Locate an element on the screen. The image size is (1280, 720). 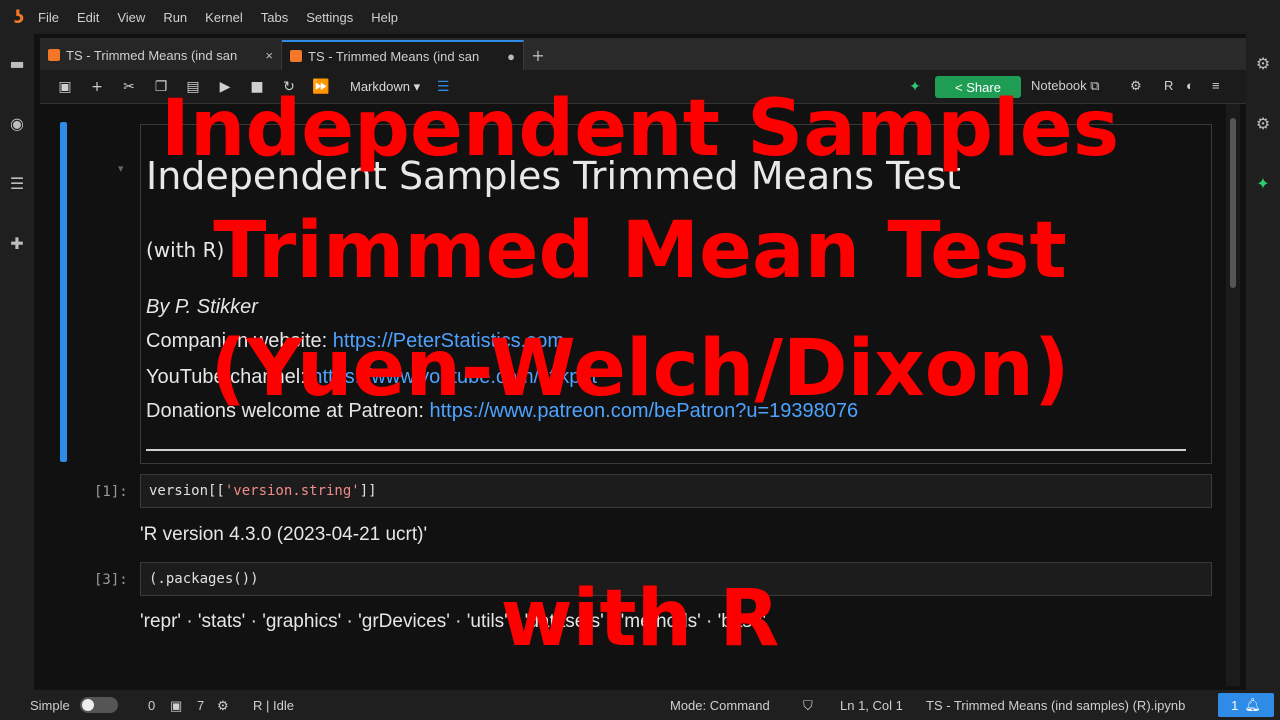
menu-help: Help is located at coordinates (384, 17).